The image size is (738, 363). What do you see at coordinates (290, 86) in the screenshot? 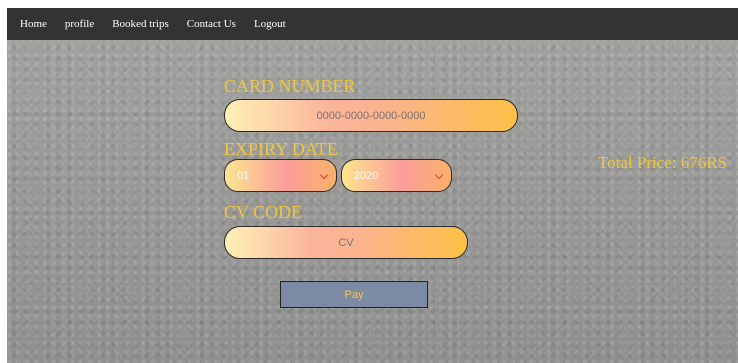
I see `card-number-label: CARD NUMBER` at bounding box center [290, 86].